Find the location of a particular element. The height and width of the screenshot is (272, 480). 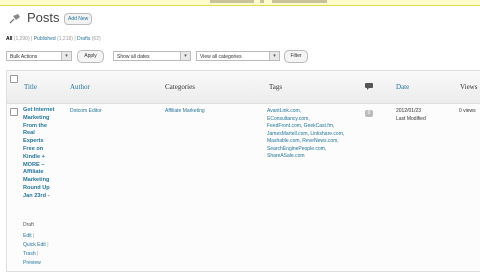

tag-link: Mashable.com, ReveNews.com, is located at coordinates (305, 142).